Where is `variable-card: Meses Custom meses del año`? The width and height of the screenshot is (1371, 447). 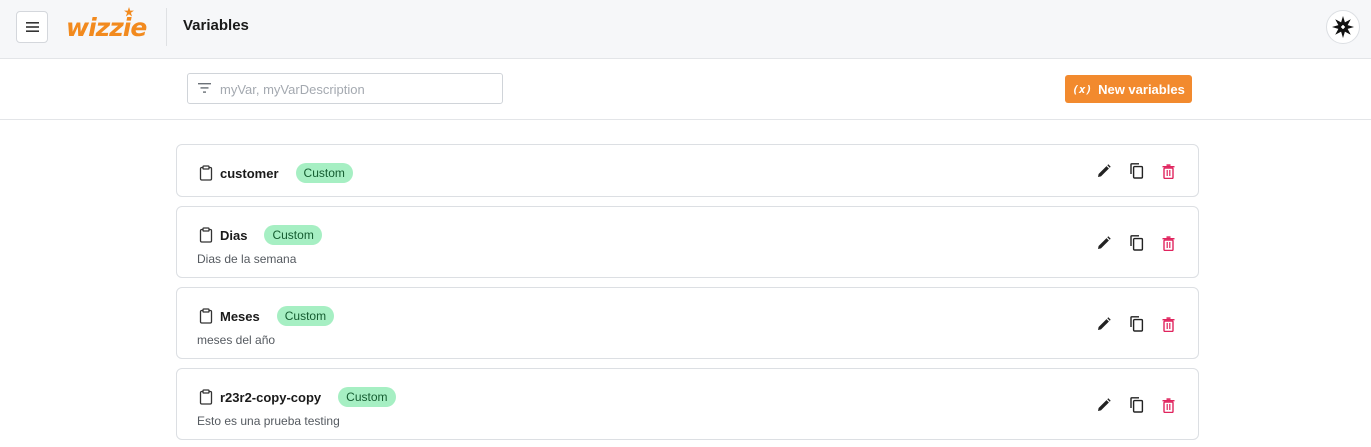
variable-card: Meses Custom meses del año is located at coordinates (687, 323).